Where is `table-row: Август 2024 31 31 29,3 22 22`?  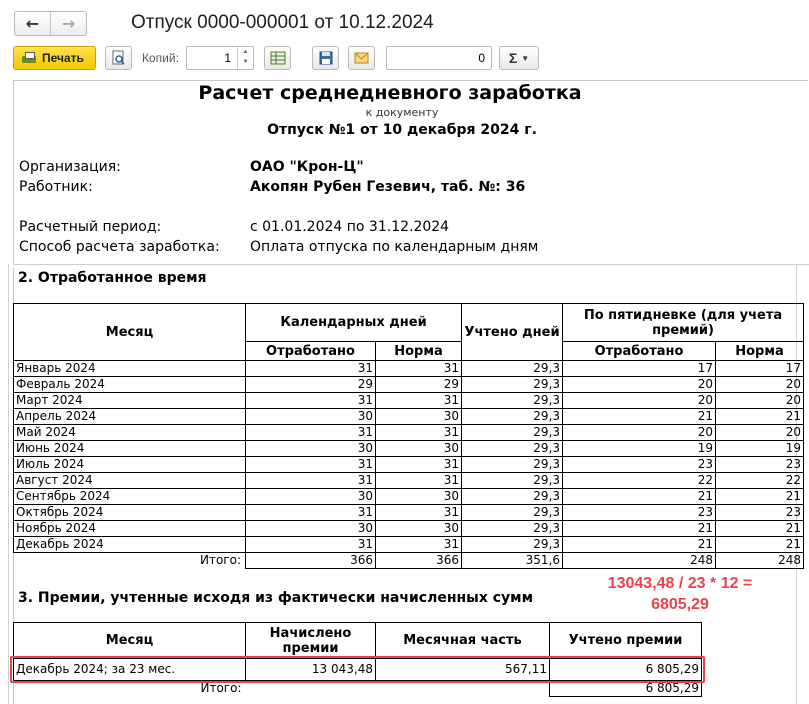 table-row: Август 2024 31 31 29,3 22 22 is located at coordinates (409, 480).